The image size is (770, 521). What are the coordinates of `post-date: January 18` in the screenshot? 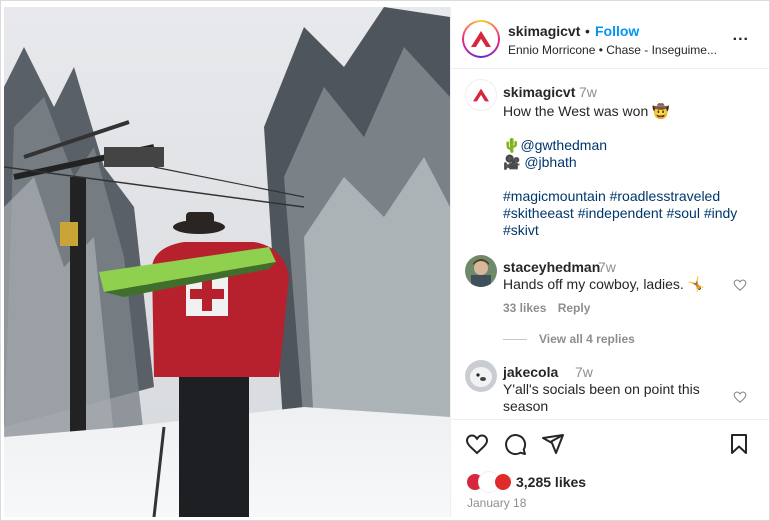 It's located at (496, 503).